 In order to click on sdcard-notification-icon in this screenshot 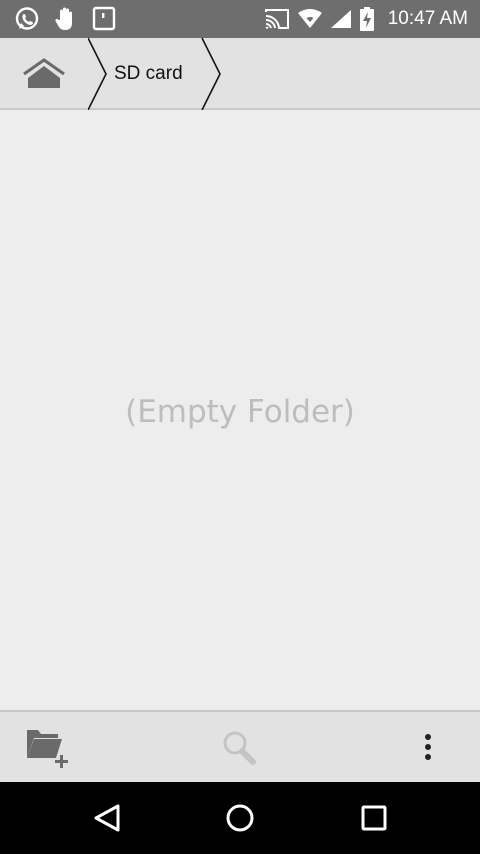, I will do `click(104, 19)`.